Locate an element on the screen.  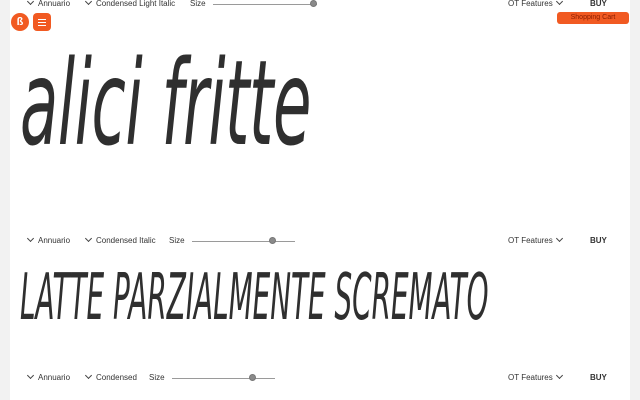
shopping-cart-button: Shopping Cart is located at coordinates (593, 18).